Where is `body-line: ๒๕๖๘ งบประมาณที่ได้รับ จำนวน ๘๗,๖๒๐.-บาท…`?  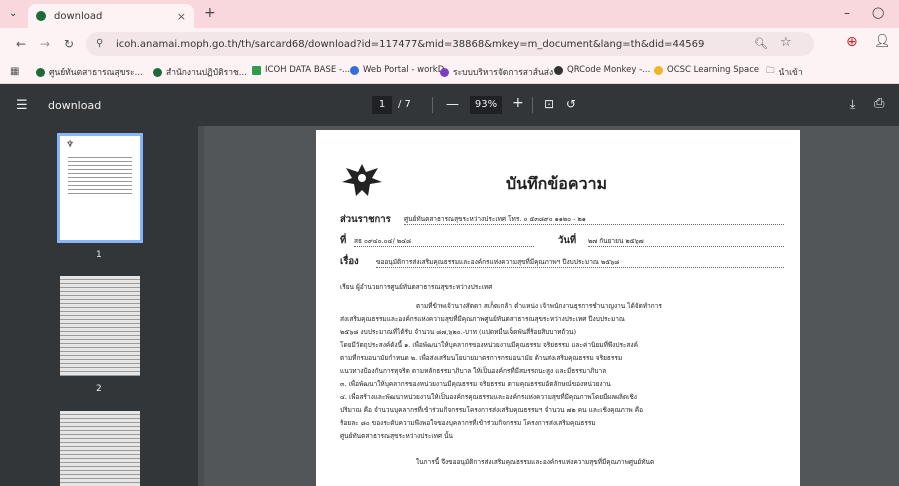 body-line: ๒๕๖๘ งบประมาณที่ได้รับ จำนวน ๘๗,๖๒๐.-บาท… is located at coordinates (458, 332).